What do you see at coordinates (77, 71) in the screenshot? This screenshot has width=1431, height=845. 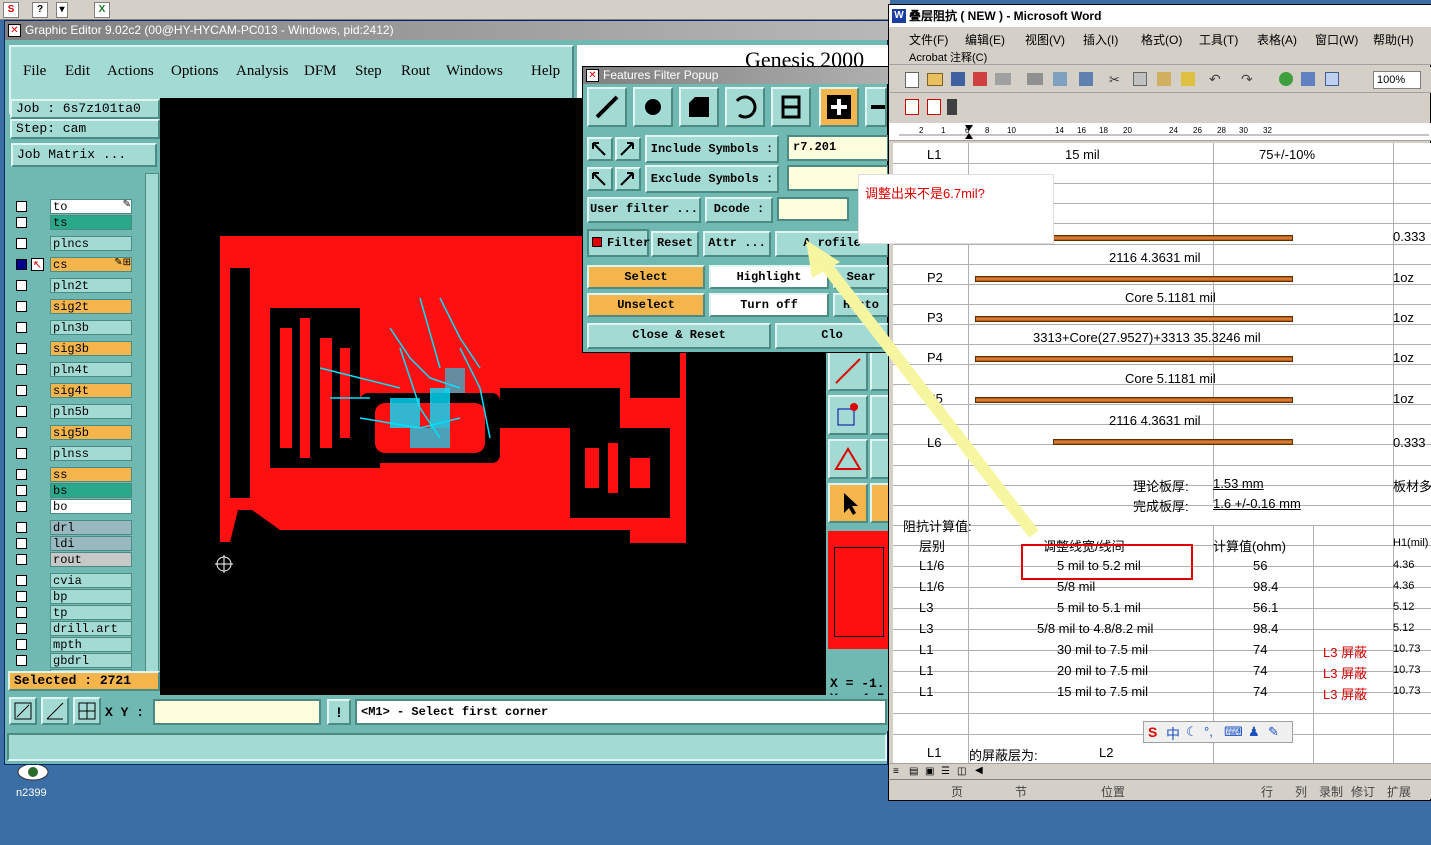 I see `menu-edit: Edit` at bounding box center [77, 71].